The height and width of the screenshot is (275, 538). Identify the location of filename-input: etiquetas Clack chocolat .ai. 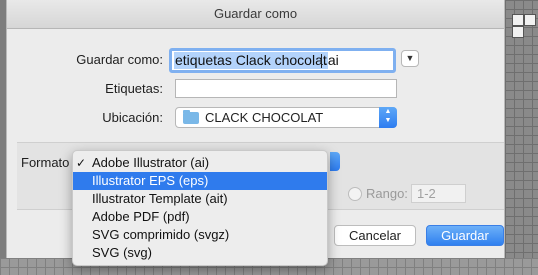
(282, 60).